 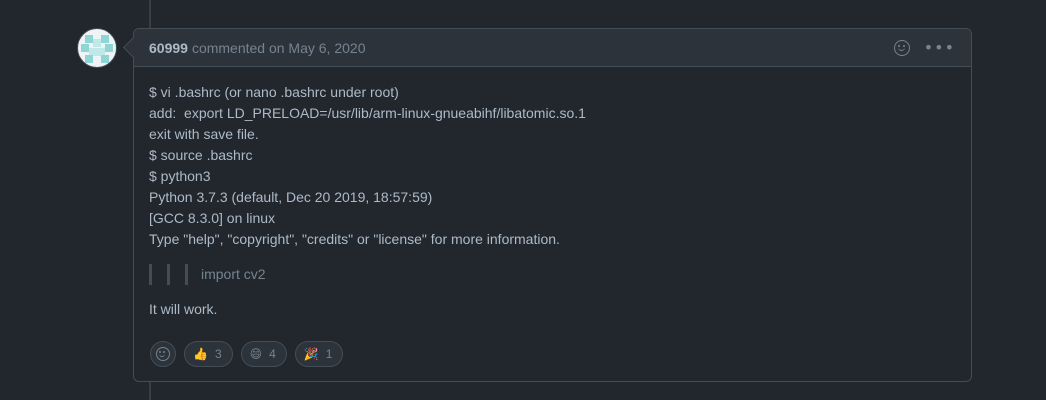 I want to click on quote-text: import cv2, so click(x=233, y=274).